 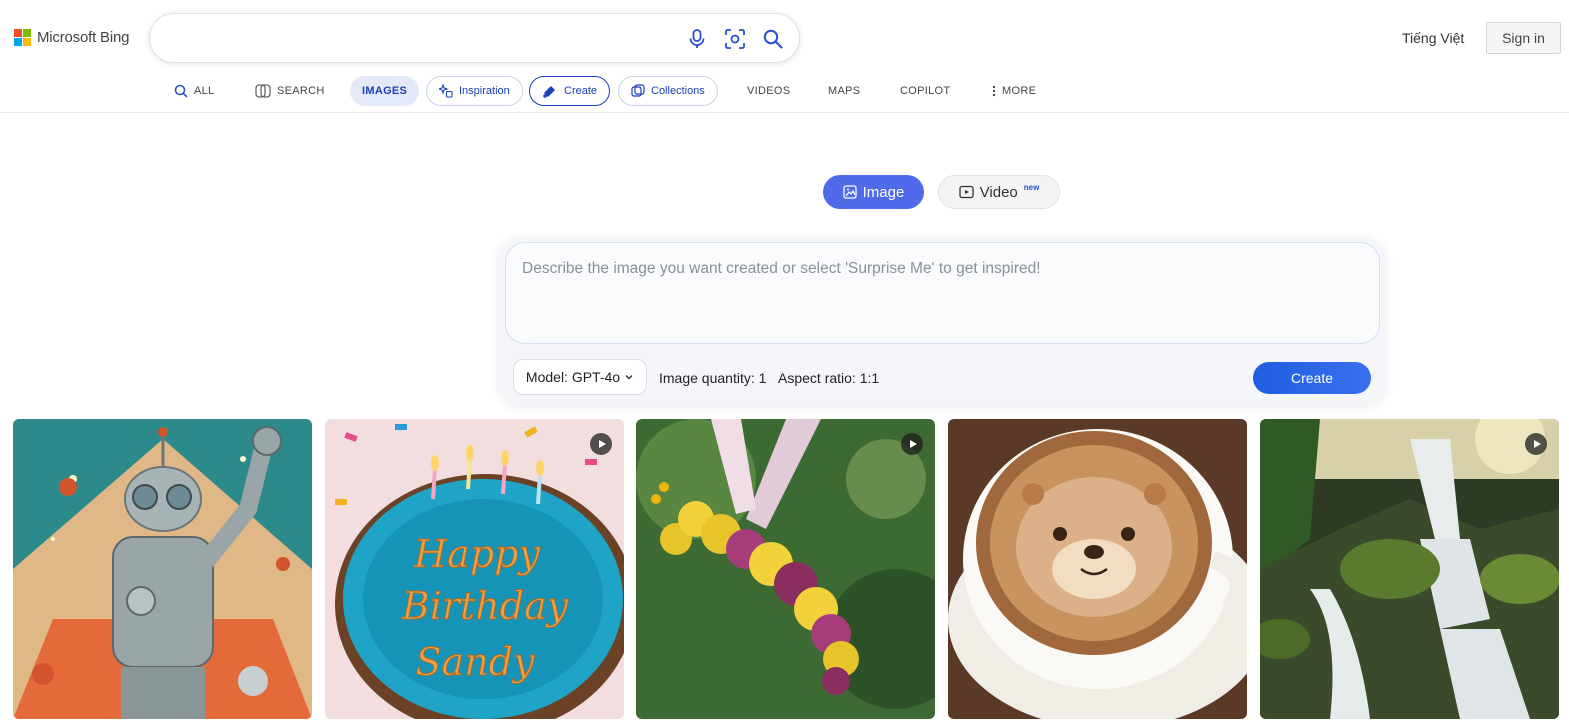 I want to click on logo-text: Microsoft Bing, so click(x=83, y=37).